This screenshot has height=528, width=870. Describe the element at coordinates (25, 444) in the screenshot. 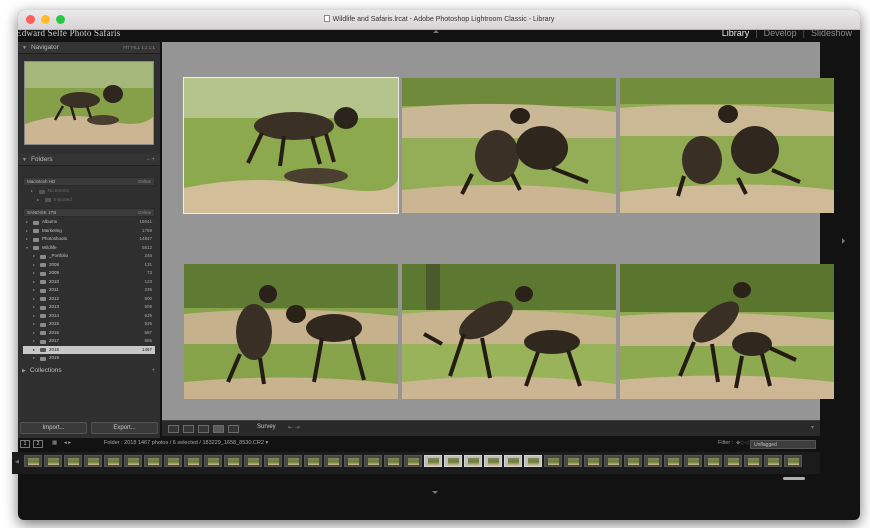

I see `display-1-button: 1` at that location.